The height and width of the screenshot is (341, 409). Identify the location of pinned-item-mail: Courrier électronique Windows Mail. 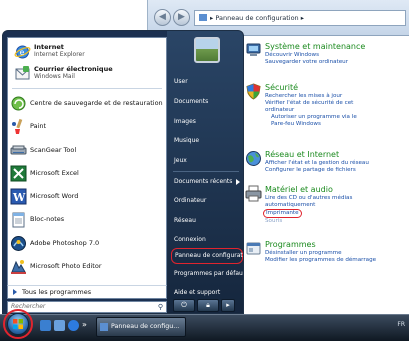
(88, 74).